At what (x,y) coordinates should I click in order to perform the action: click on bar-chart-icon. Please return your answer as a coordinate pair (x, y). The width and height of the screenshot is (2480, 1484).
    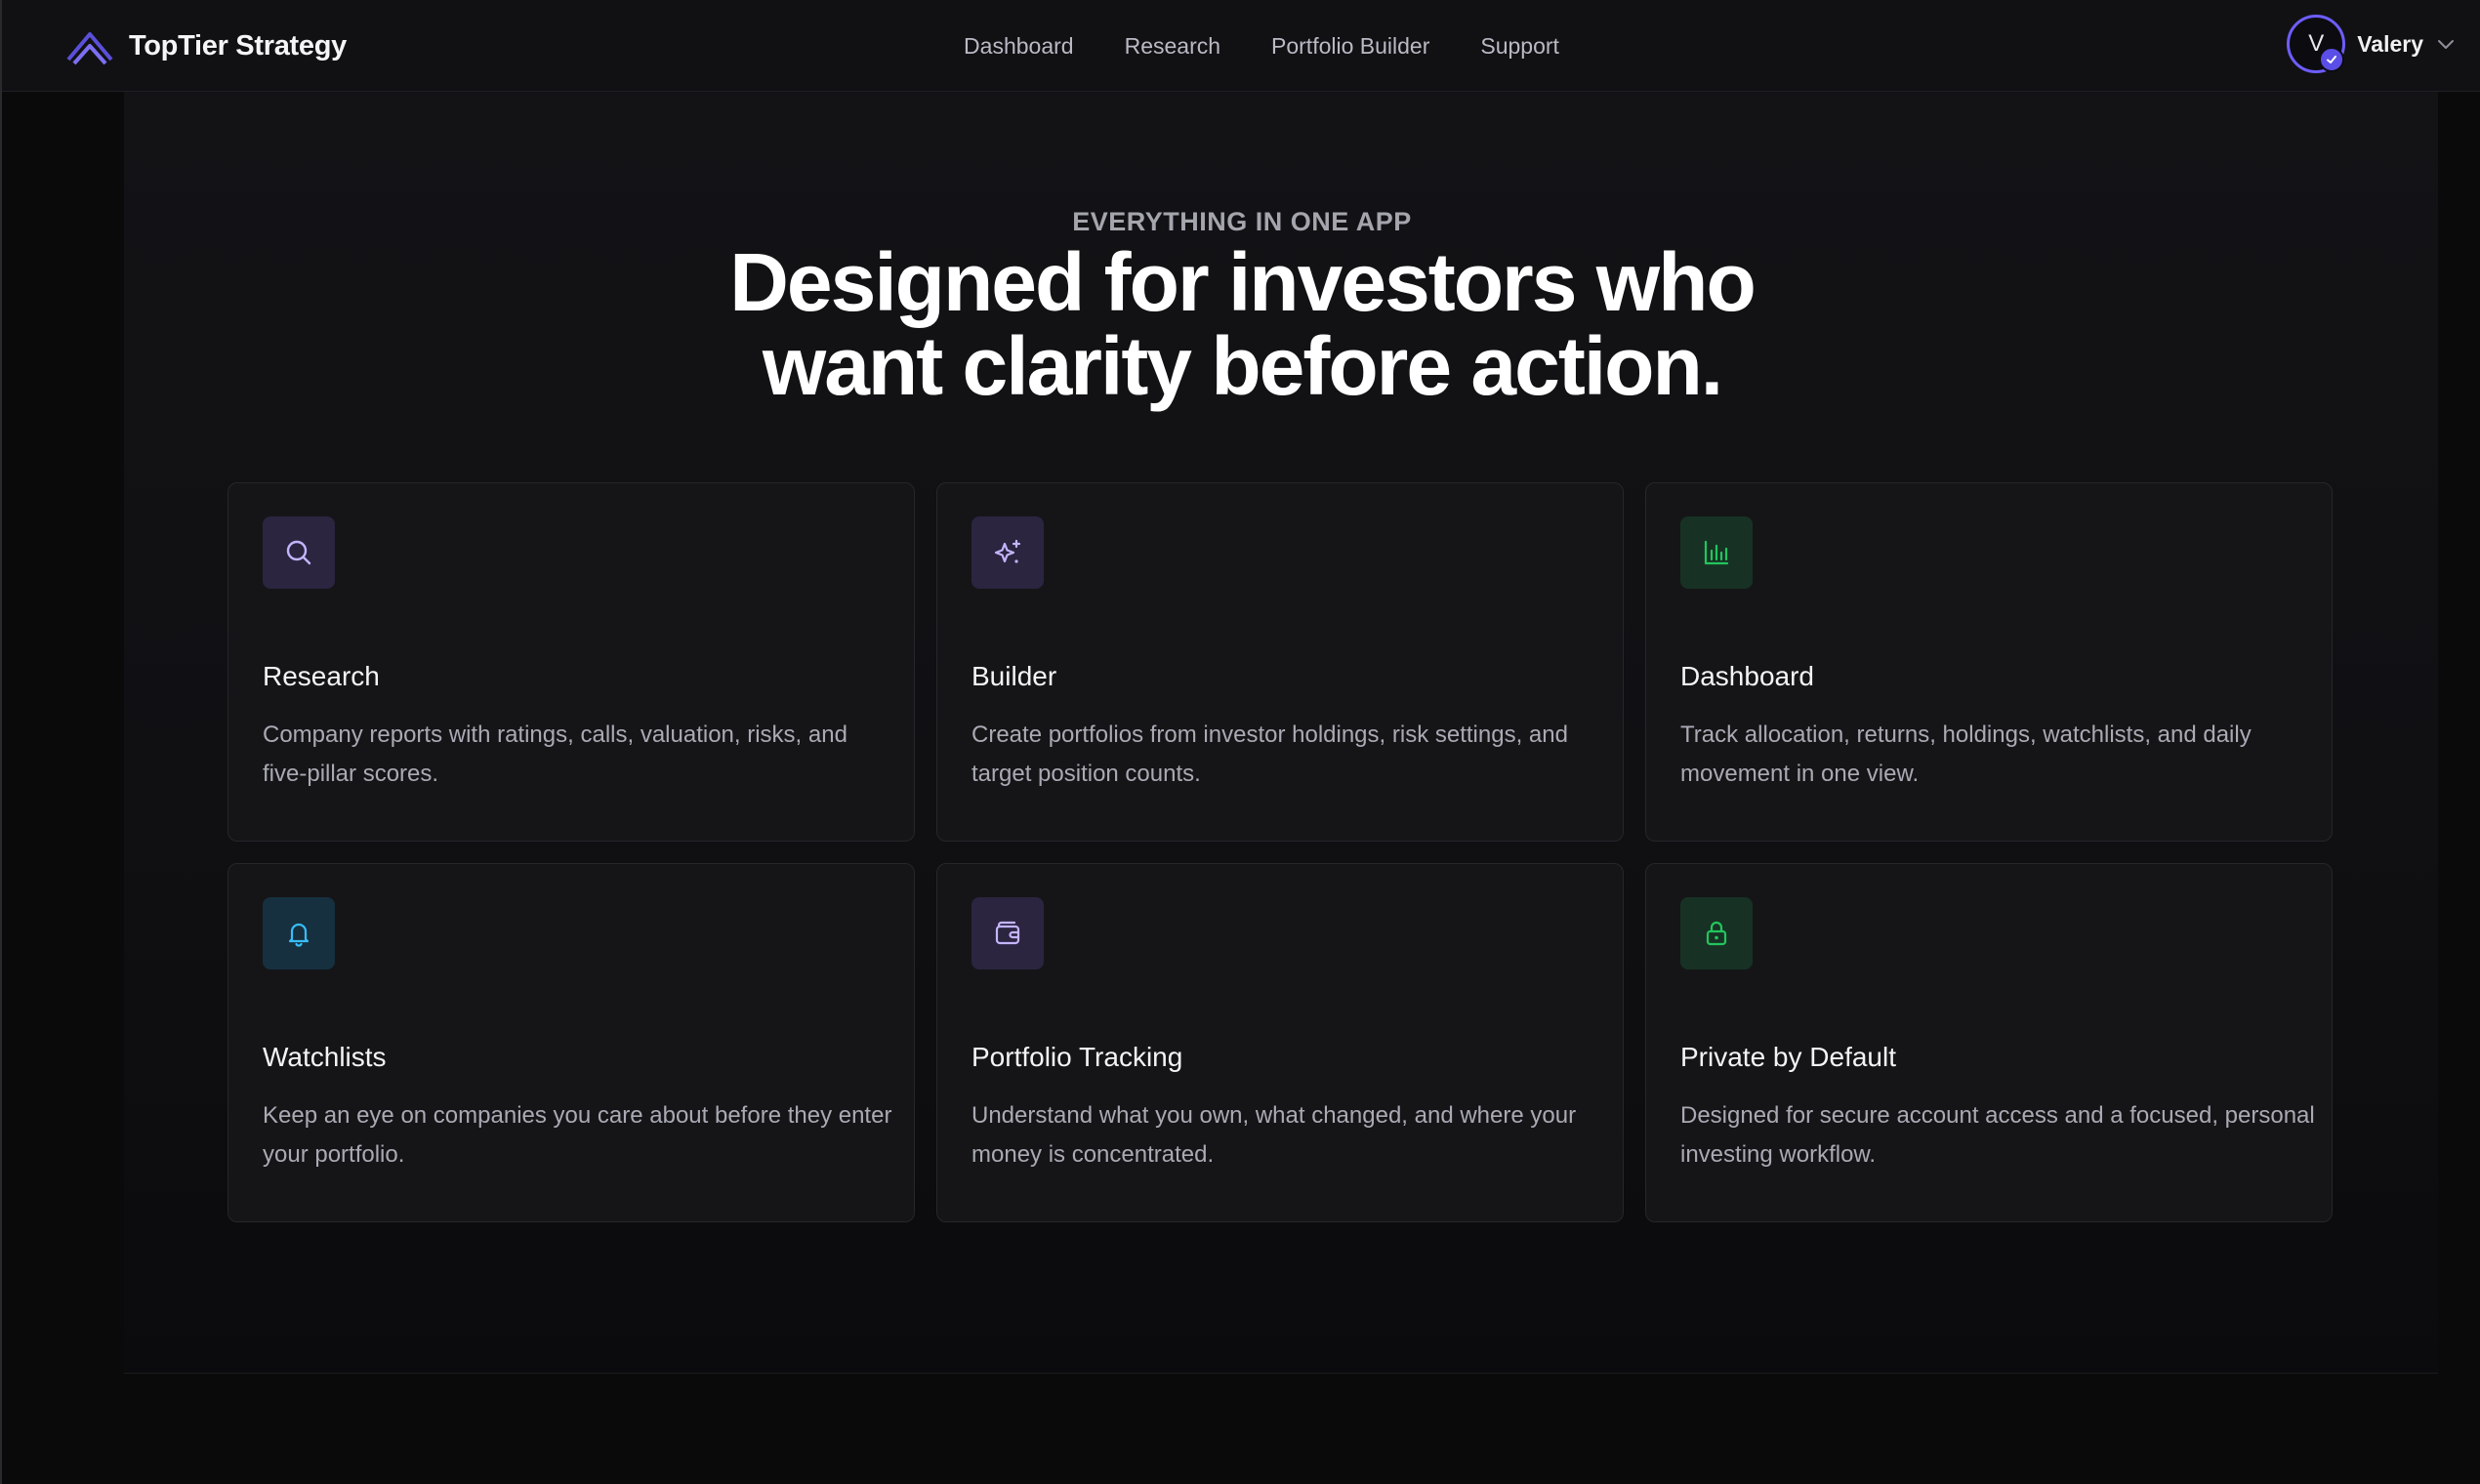
    Looking at the image, I should click on (1716, 552).